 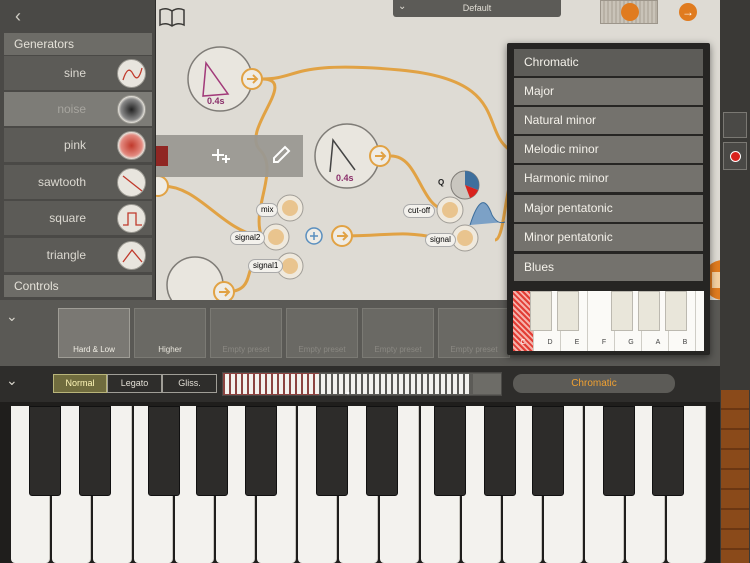 What do you see at coordinates (131, 73) in the screenshot?
I see `sine-wave-icon` at bounding box center [131, 73].